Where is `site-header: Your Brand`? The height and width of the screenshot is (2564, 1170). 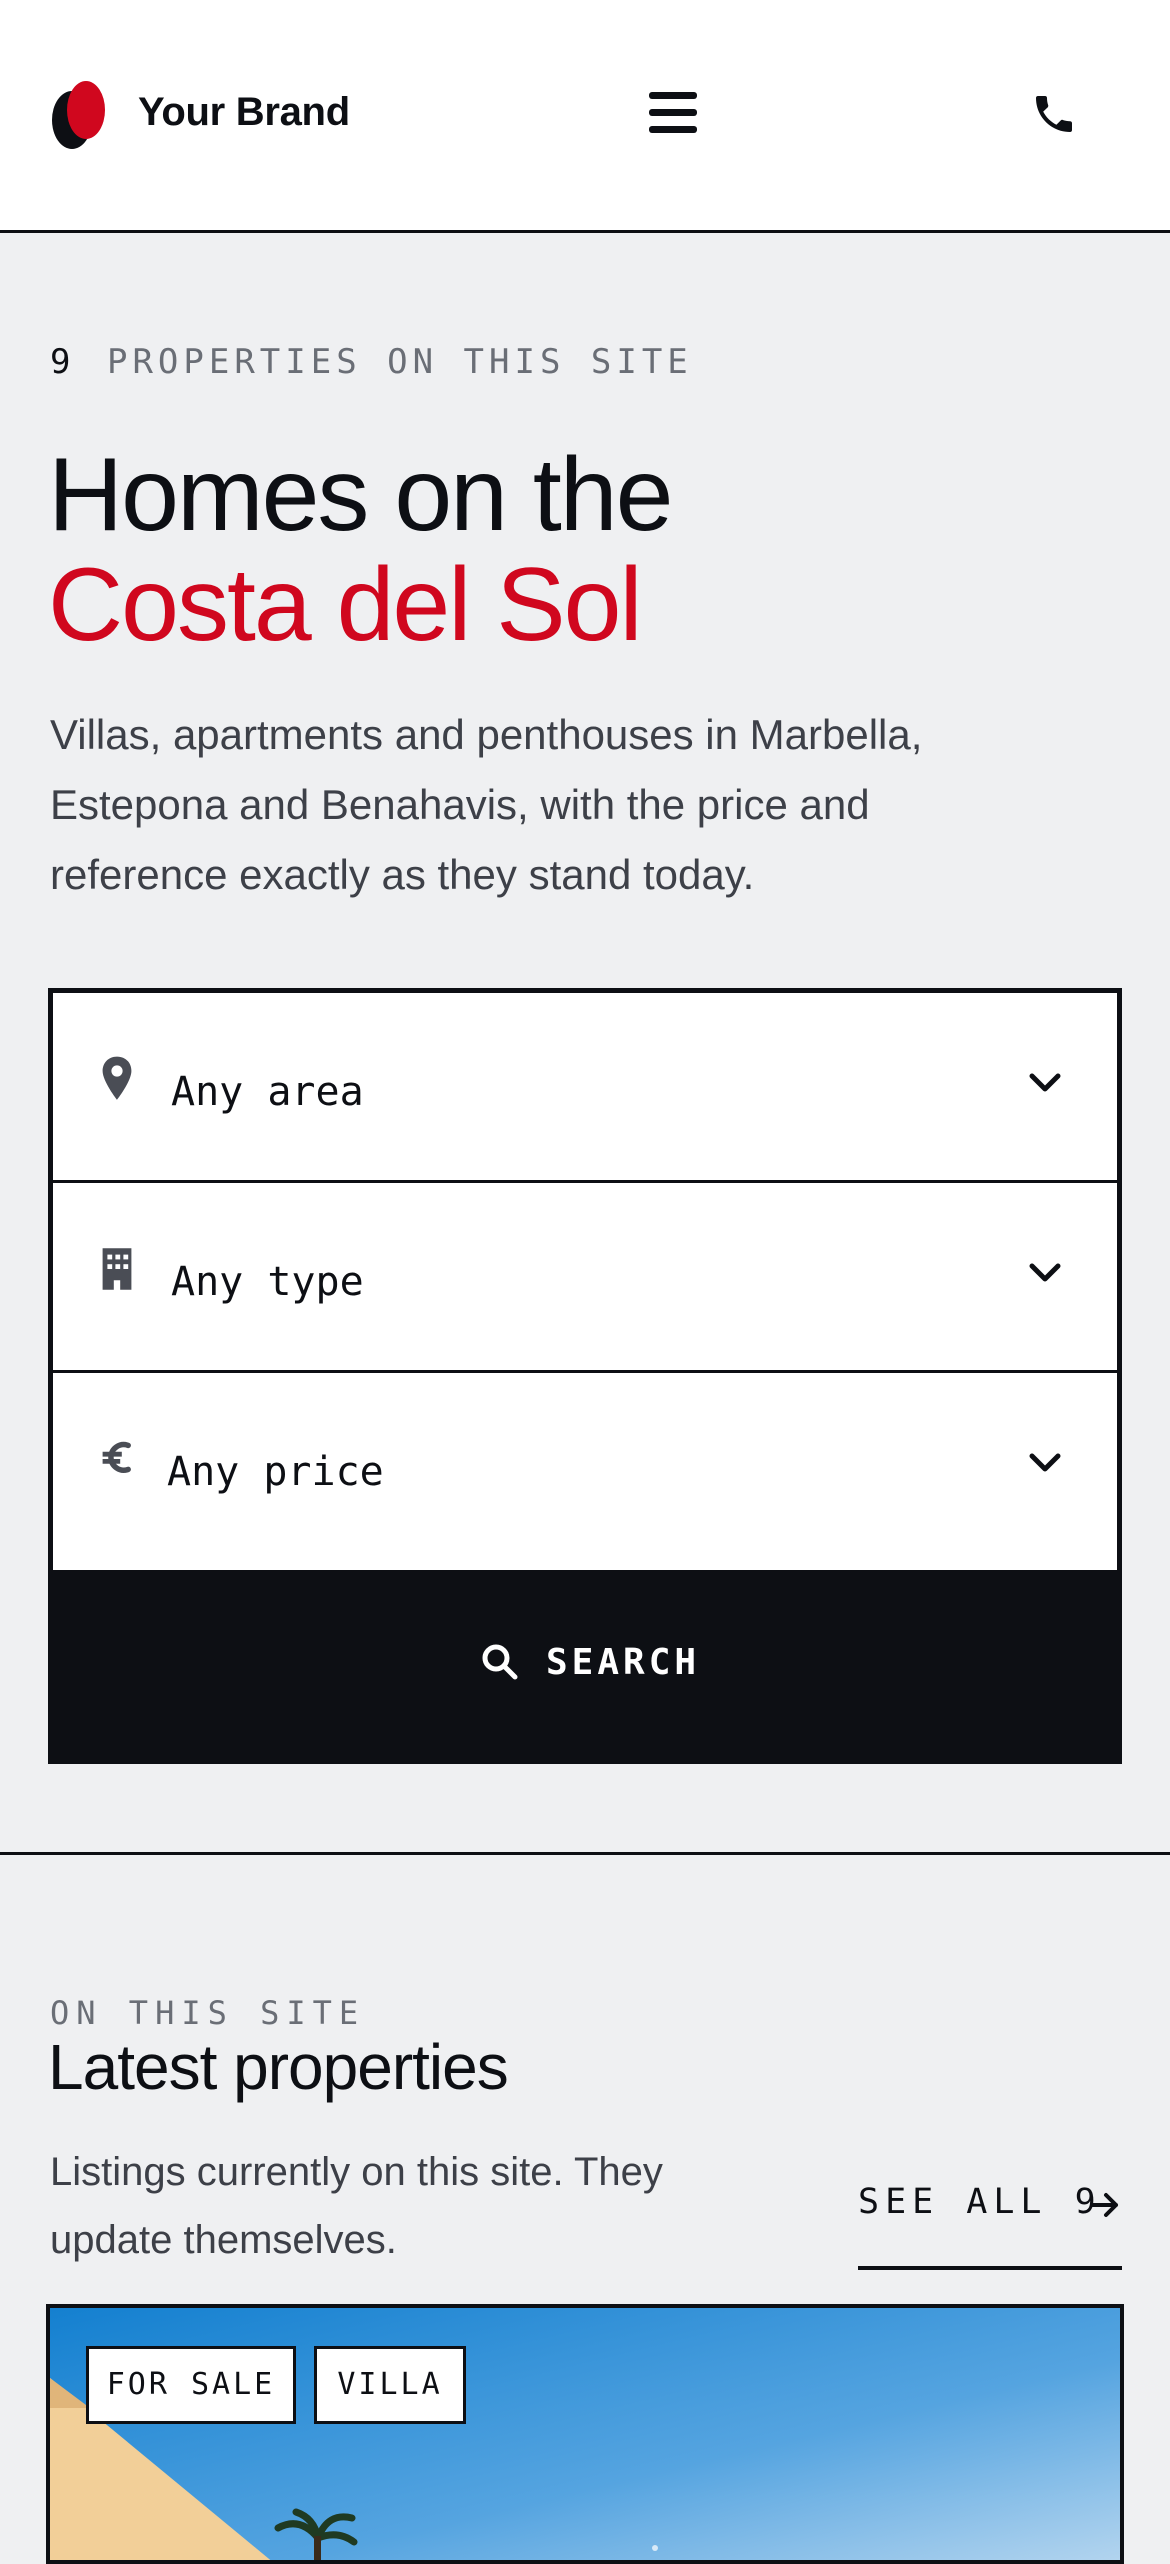
site-header: Your Brand is located at coordinates (585, 116).